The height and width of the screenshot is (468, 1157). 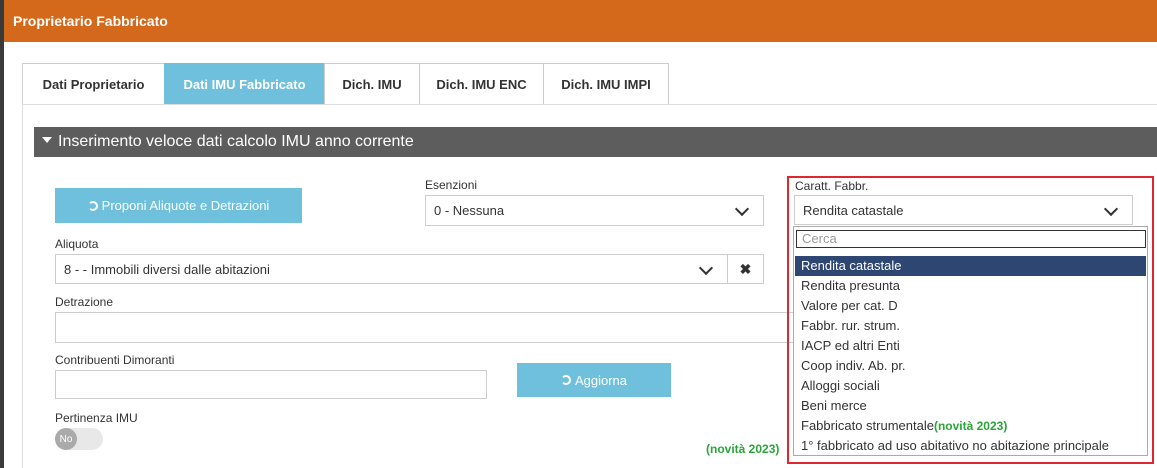 What do you see at coordinates (244, 84) in the screenshot?
I see `tab-dati-imu-fabbricato: Dati IMU Fabbricato` at bounding box center [244, 84].